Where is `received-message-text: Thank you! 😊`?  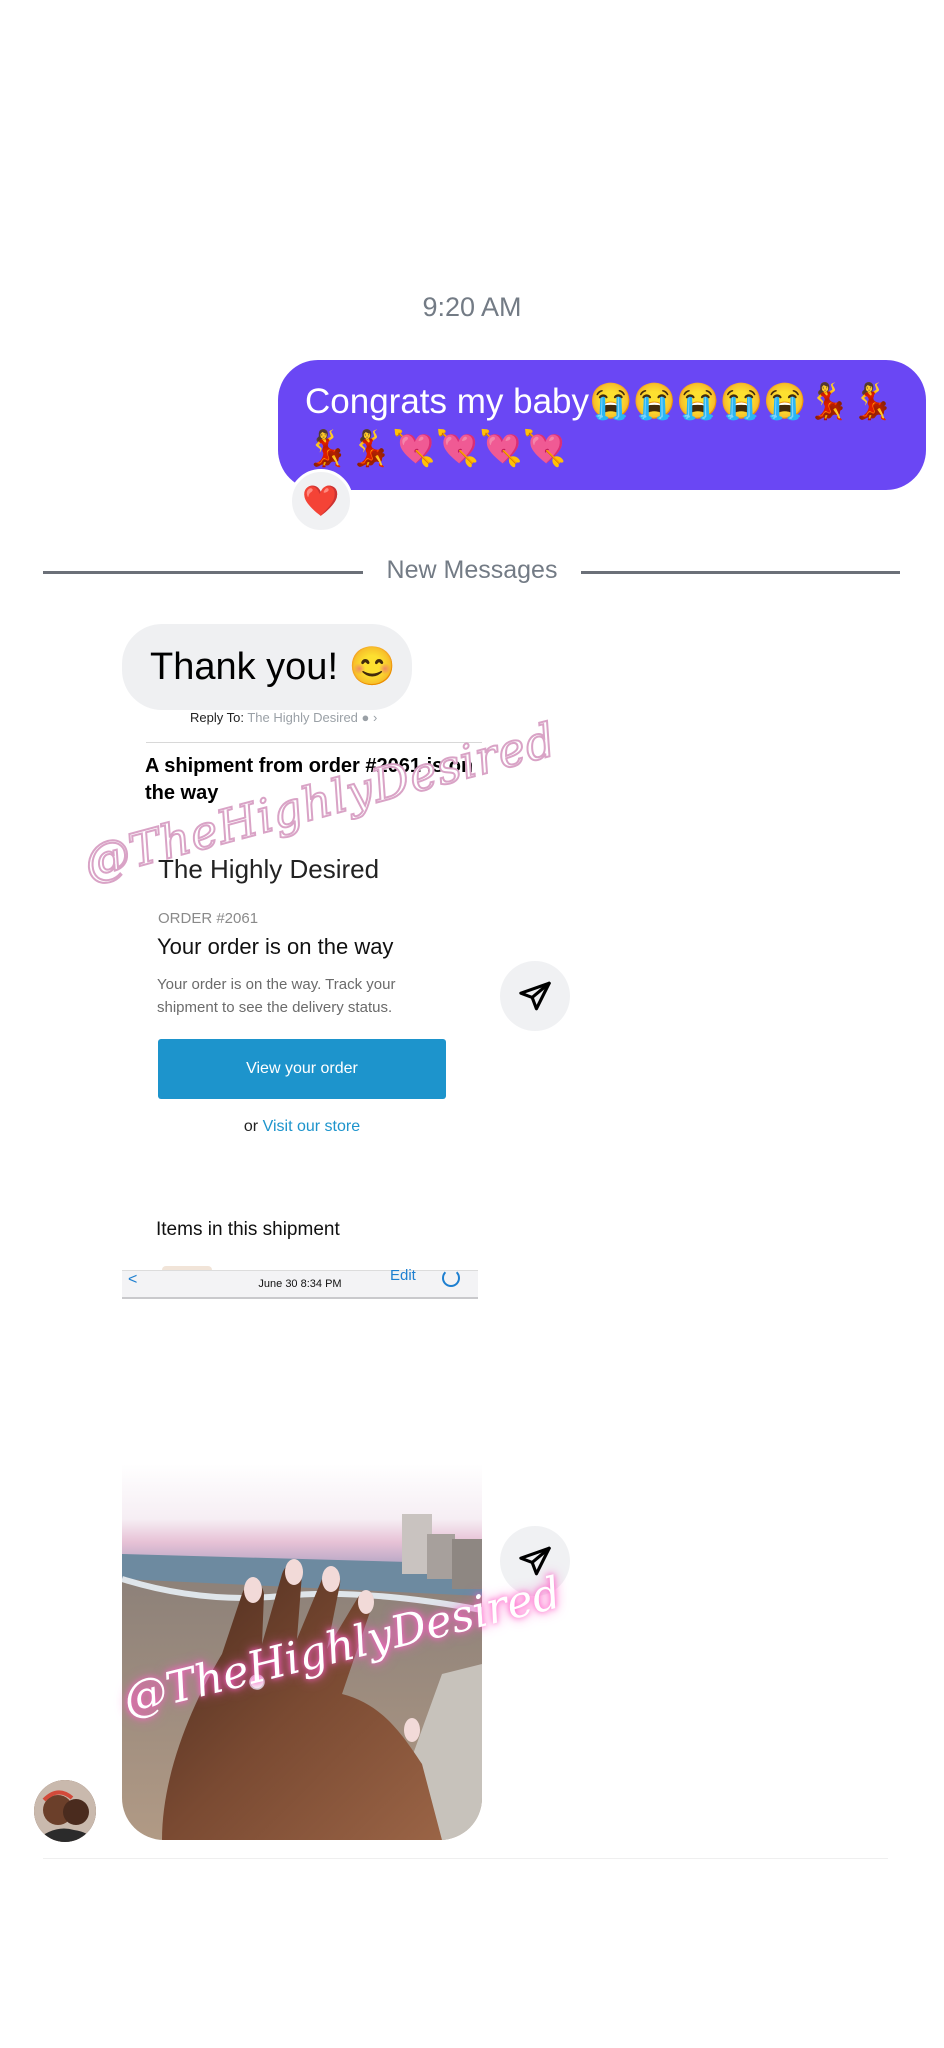
received-message-text: Thank you! 😊 is located at coordinates (273, 667).